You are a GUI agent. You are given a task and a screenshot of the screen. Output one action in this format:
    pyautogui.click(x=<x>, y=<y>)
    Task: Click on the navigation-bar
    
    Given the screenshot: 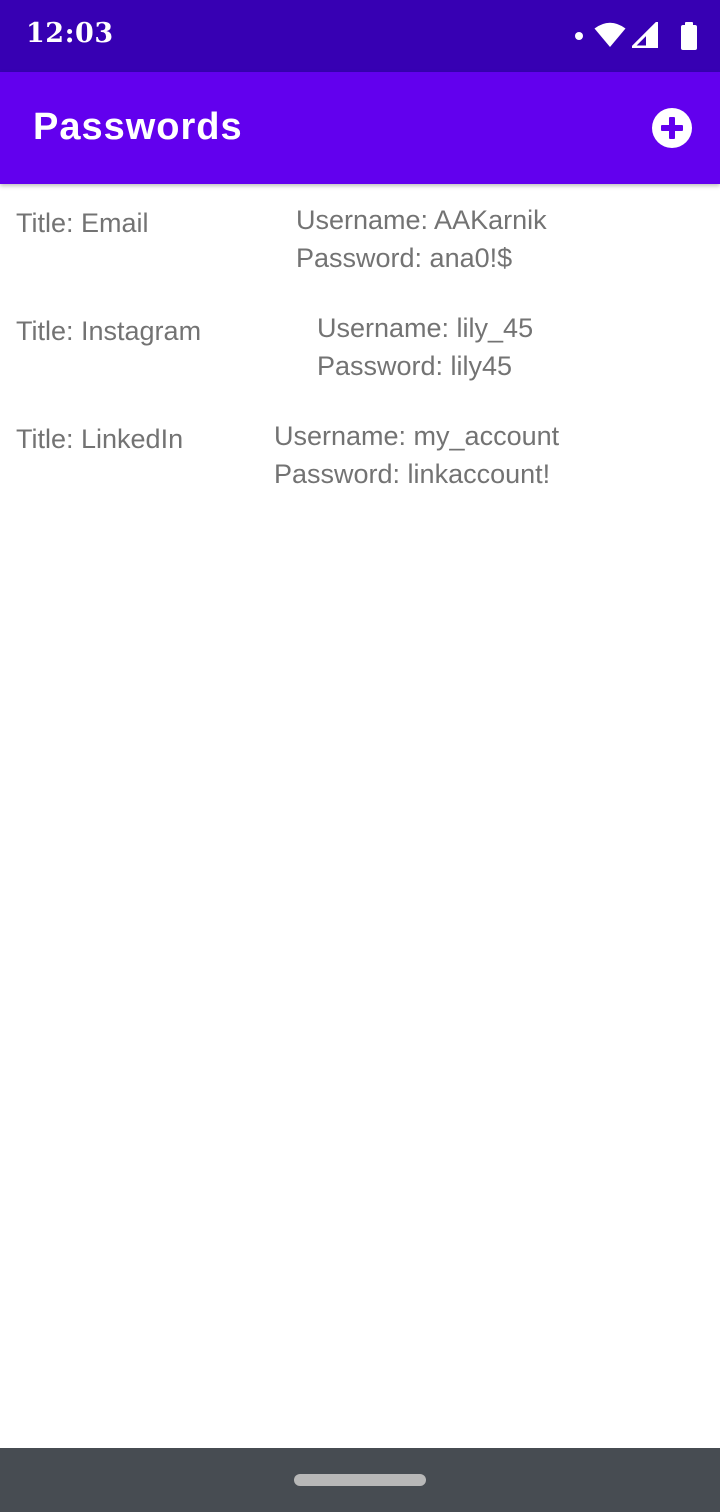 What is the action you would take?
    pyautogui.click(x=360, y=1480)
    